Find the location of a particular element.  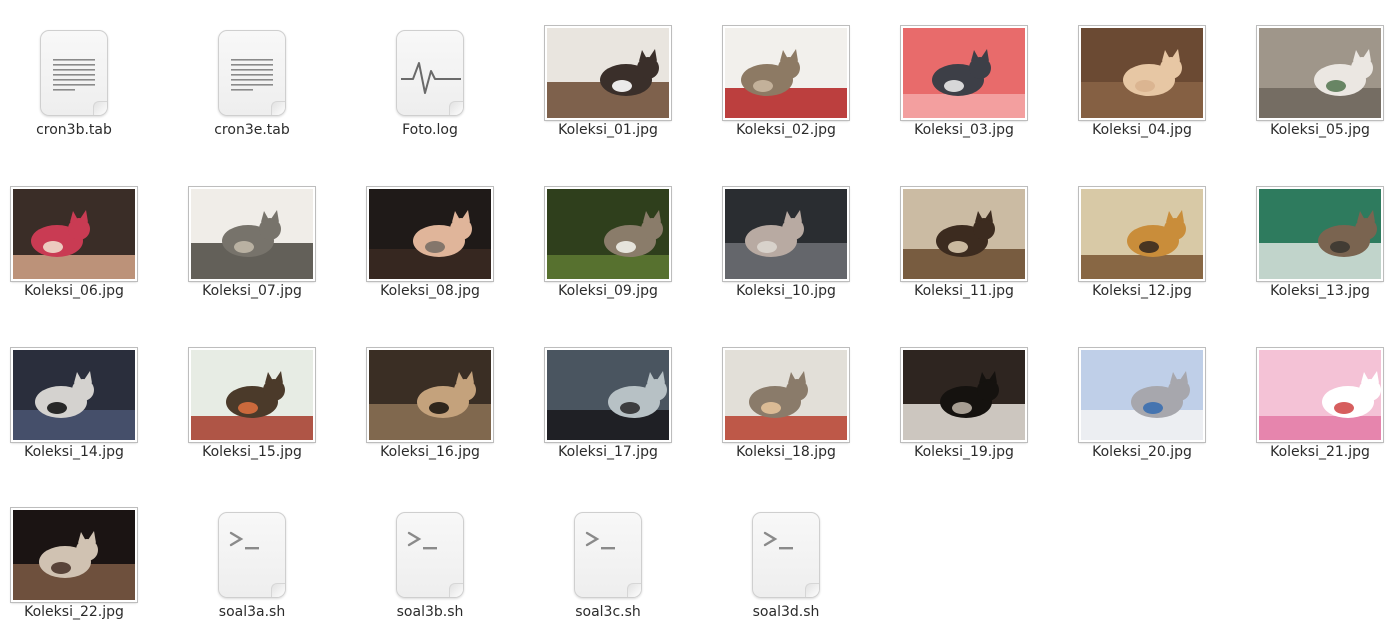

file-name-label: Koleksi_02.jpg is located at coordinates (786, 130).